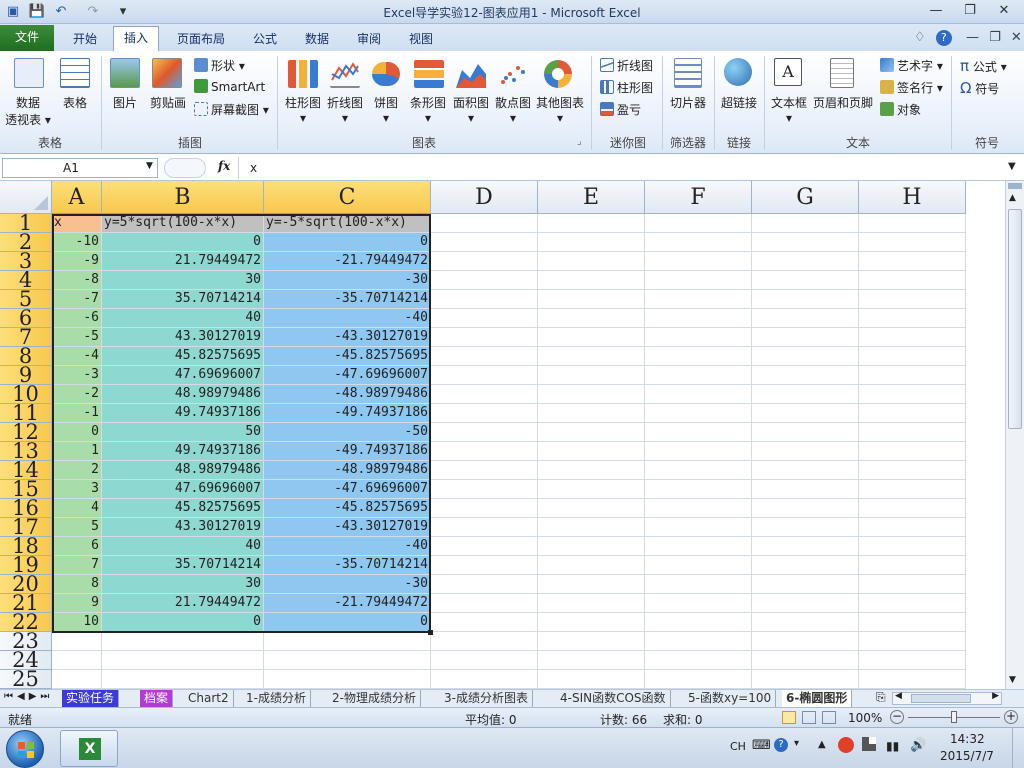 This screenshot has height=768, width=1024. I want to click on sheet-tab: 实验任务, so click(91, 698).